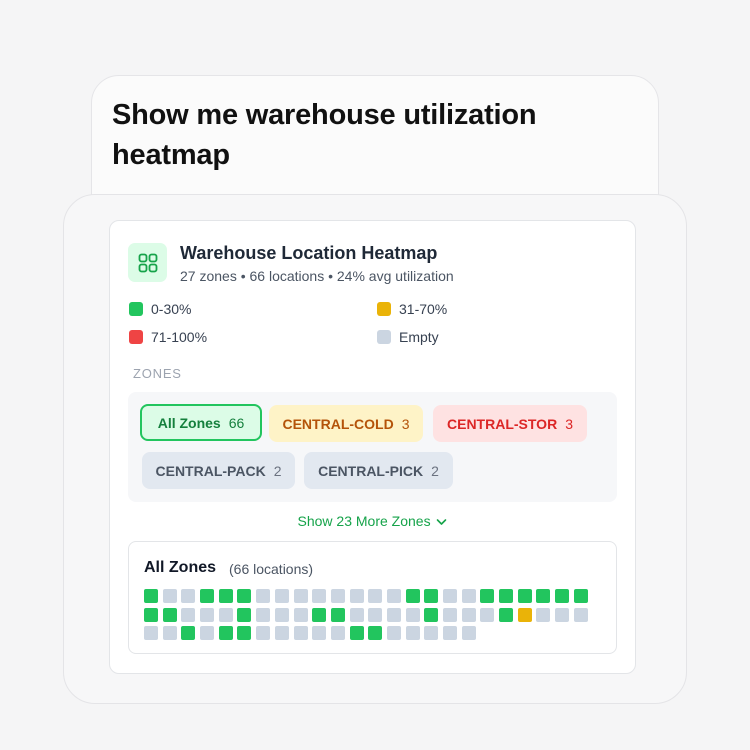 This screenshot has width=750, height=750. I want to click on show-more-zones-label: Show 23 More Zones, so click(364, 521).